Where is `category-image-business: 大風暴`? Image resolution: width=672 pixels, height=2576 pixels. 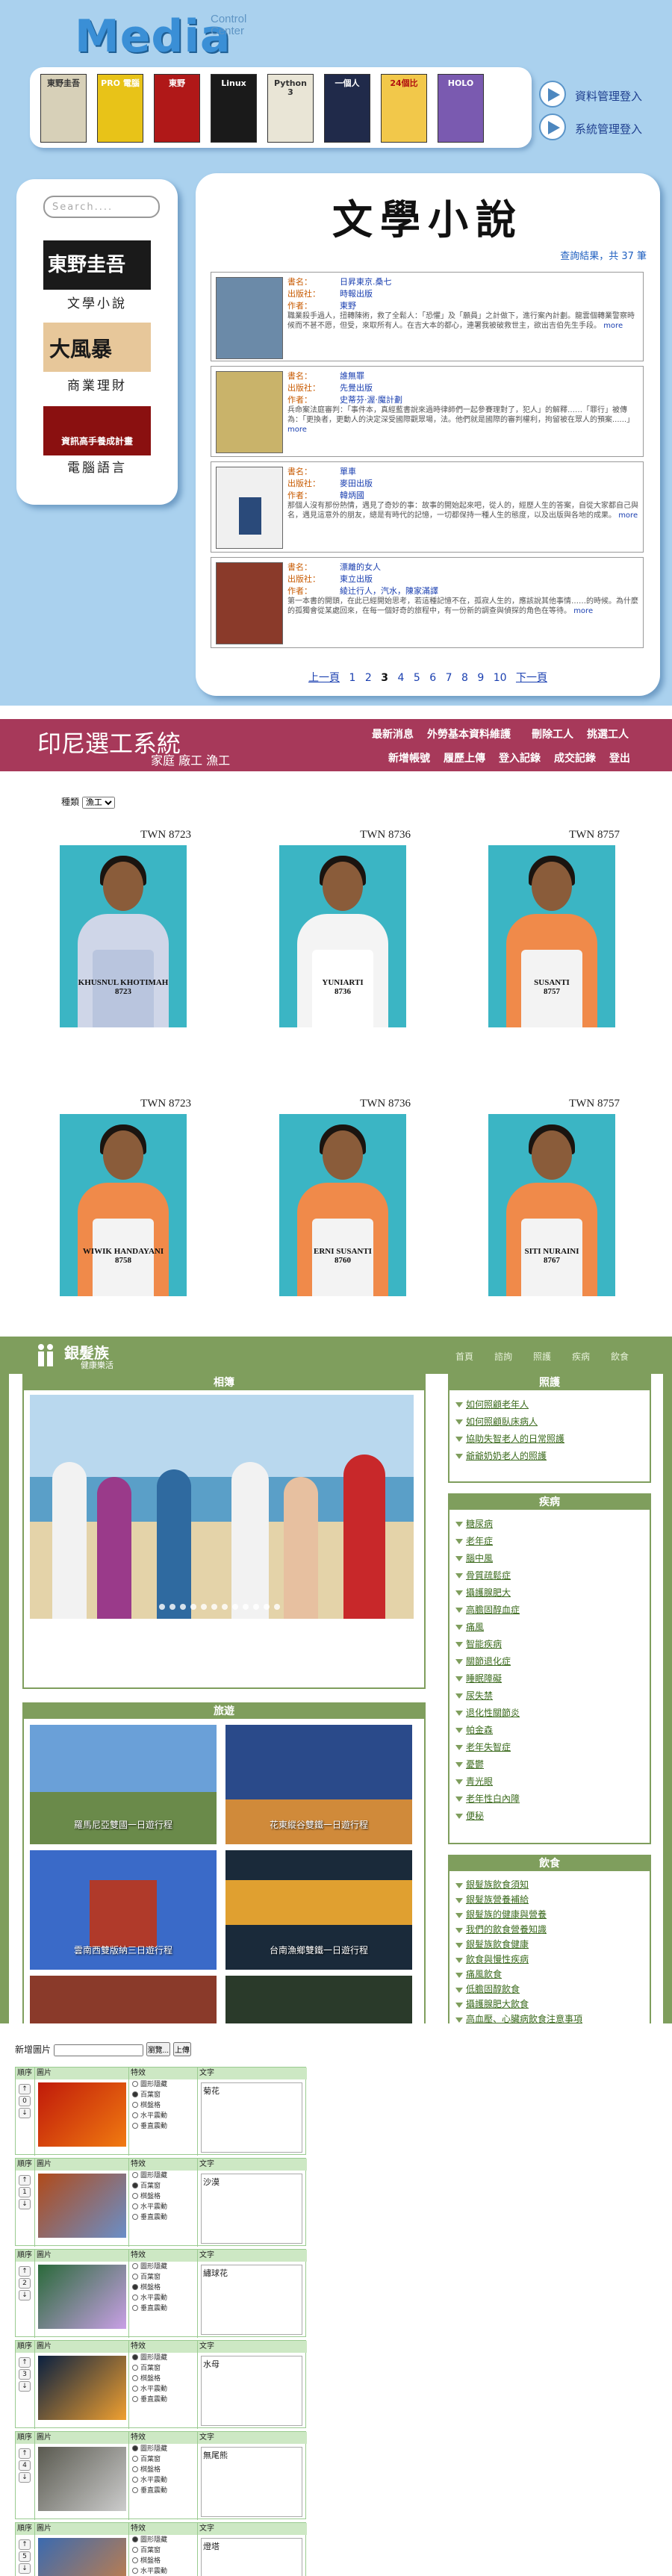
category-image-business: 大風暴 is located at coordinates (97, 347).